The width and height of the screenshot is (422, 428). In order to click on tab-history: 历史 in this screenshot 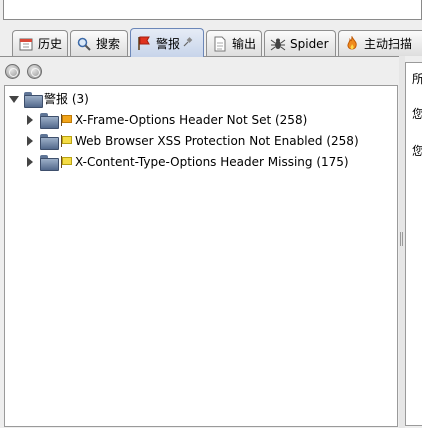, I will do `click(40, 43)`.